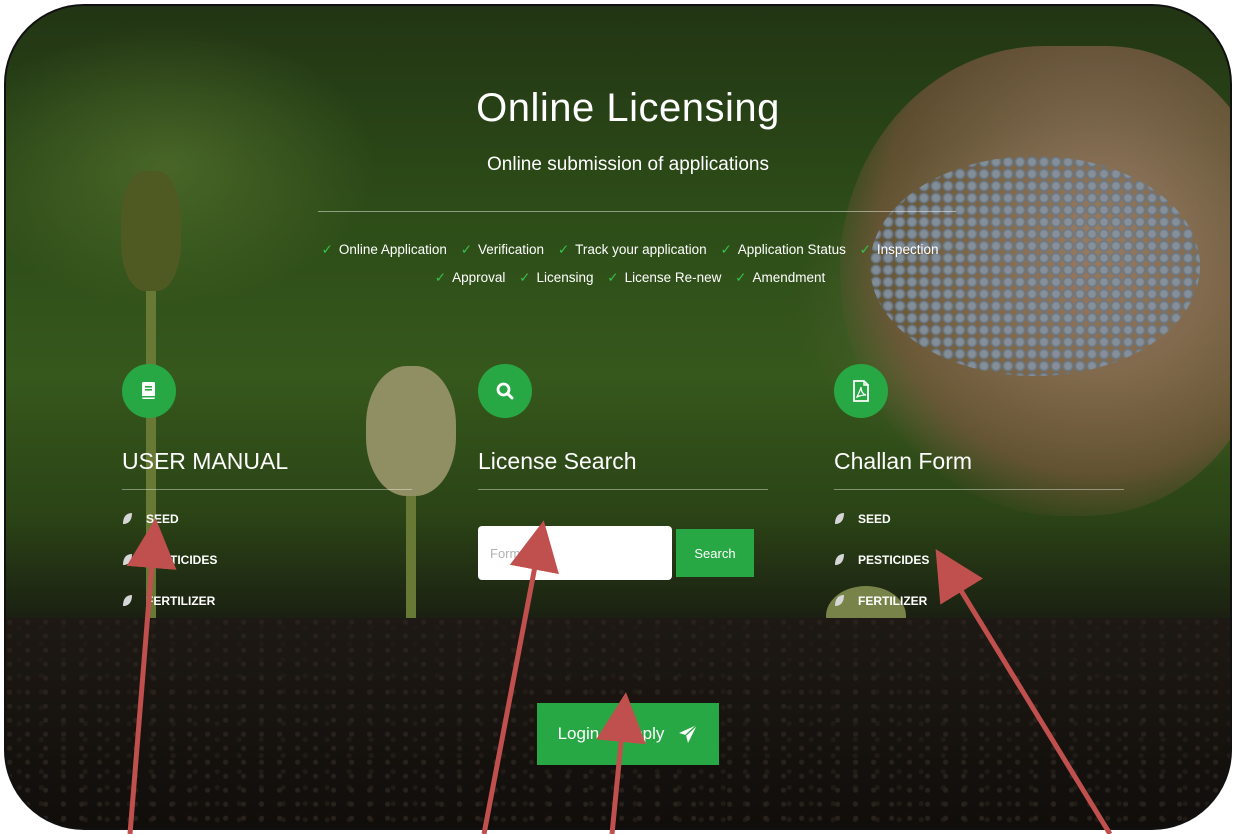 The width and height of the screenshot is (1236, 834). I want to click on paper-plane-icon, so click(688, 733).